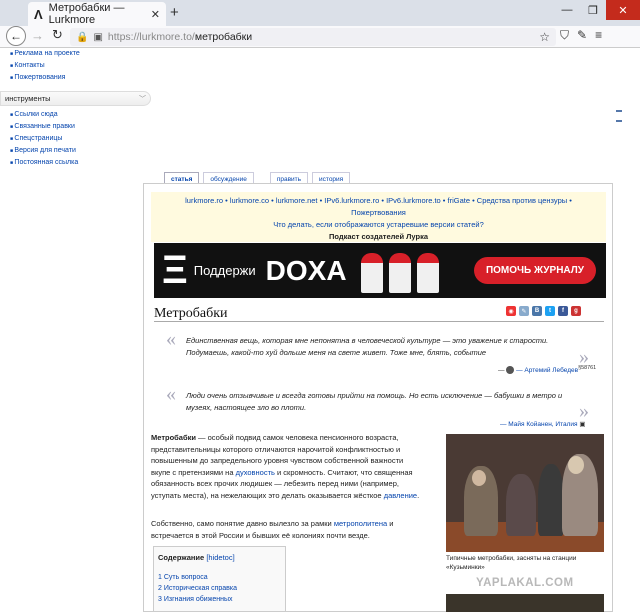 Image resolution: width=640 pixels, height=612 pixels. I want to click on article-photo, so click(525, 493).